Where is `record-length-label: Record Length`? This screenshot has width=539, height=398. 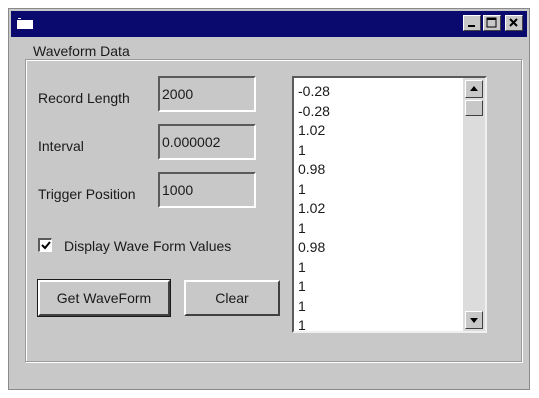
record-length-label: Record Length is located at coordinates (84, 98).